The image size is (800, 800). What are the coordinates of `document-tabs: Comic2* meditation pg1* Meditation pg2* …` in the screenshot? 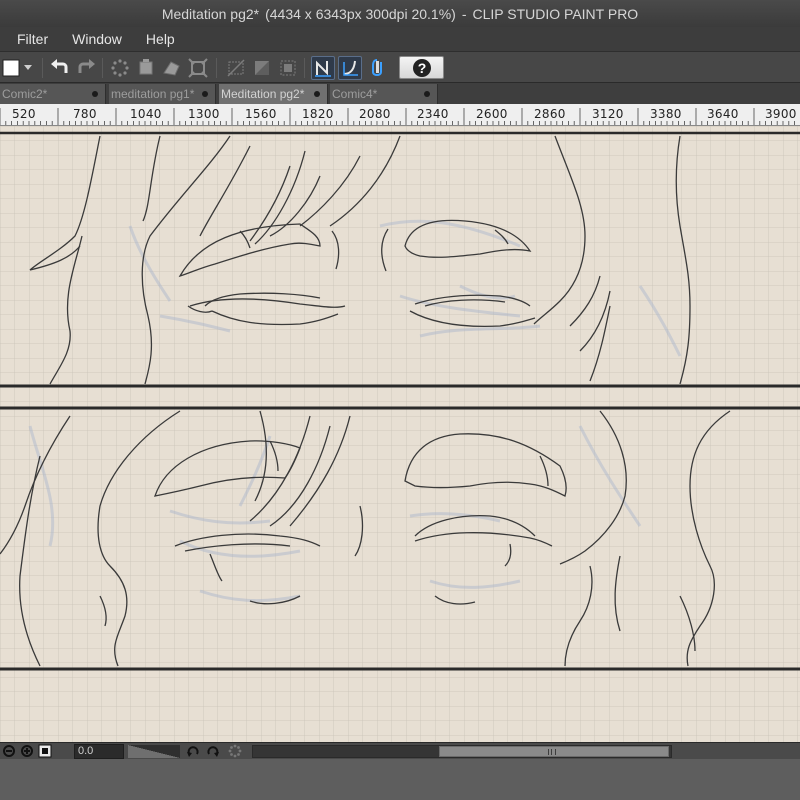 It's located at (400, 93).